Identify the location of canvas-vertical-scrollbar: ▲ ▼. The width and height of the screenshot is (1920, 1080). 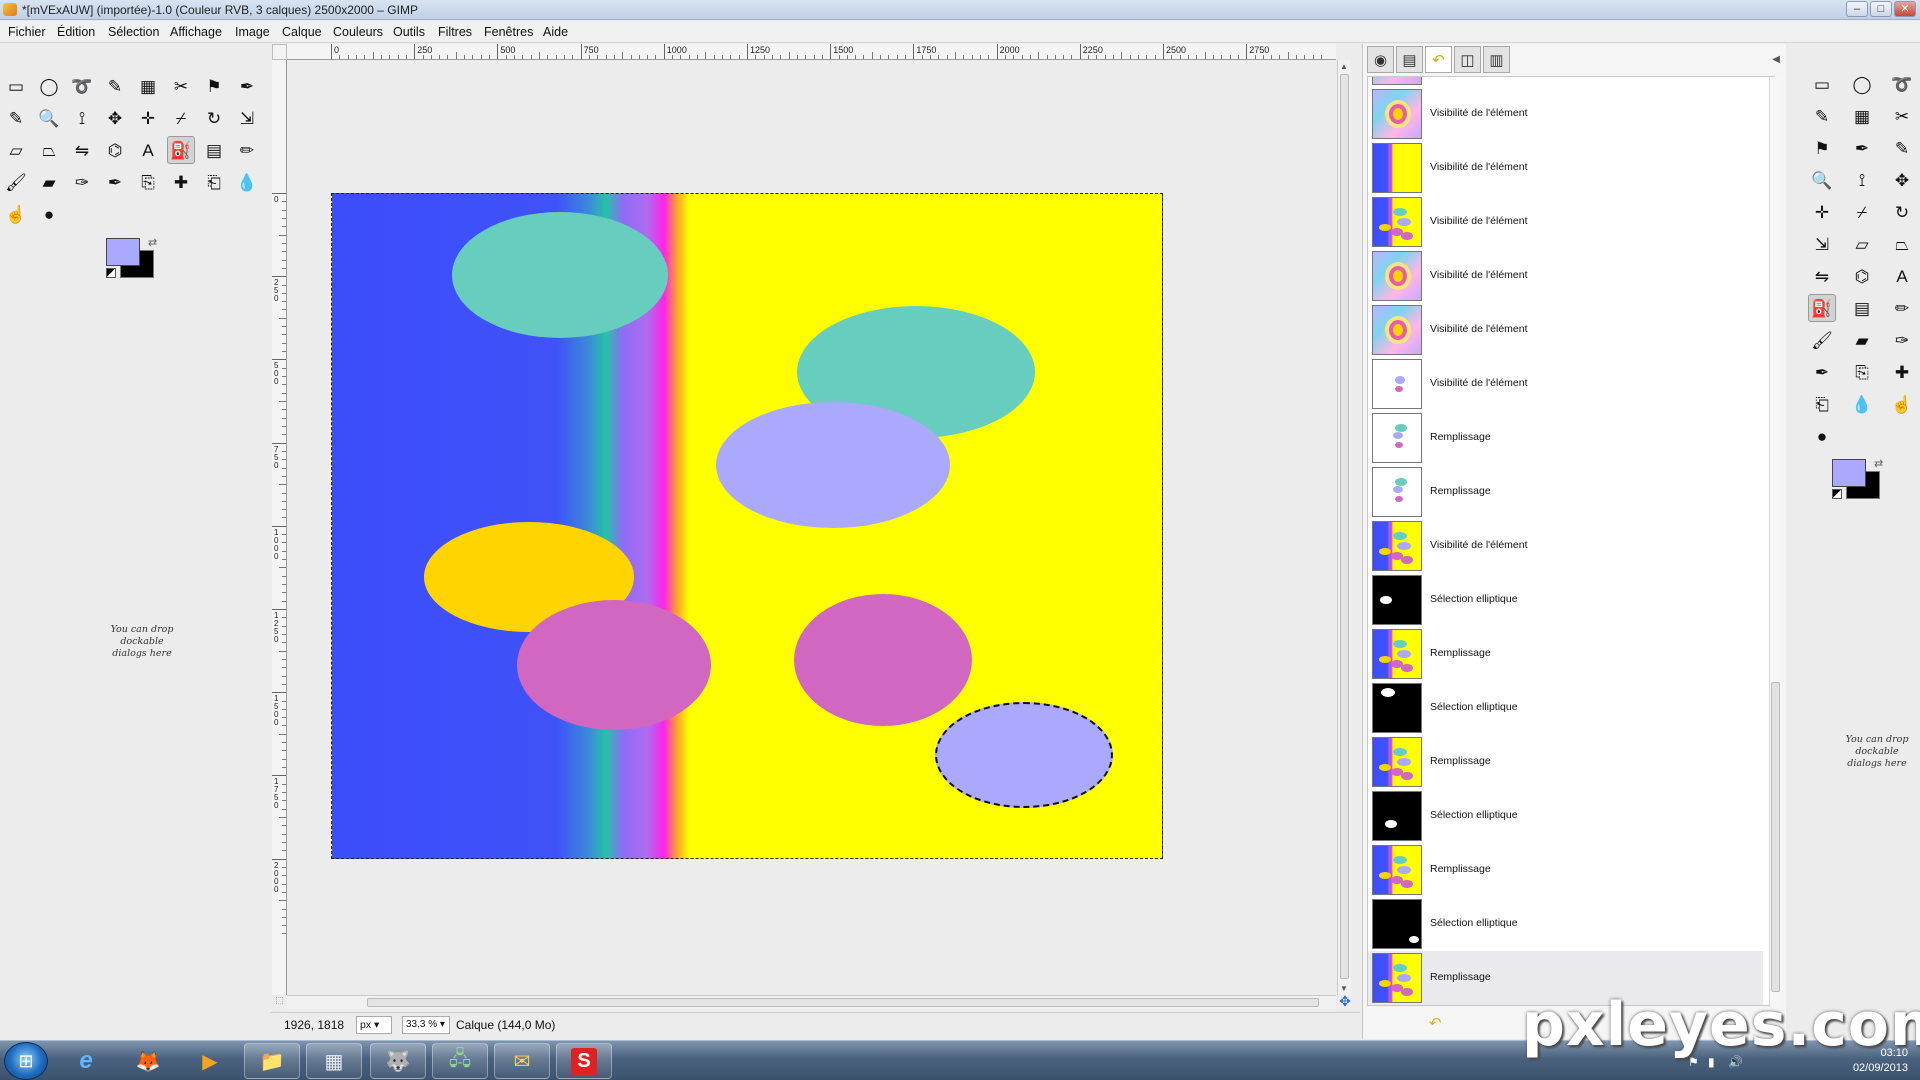
(1344, 527).